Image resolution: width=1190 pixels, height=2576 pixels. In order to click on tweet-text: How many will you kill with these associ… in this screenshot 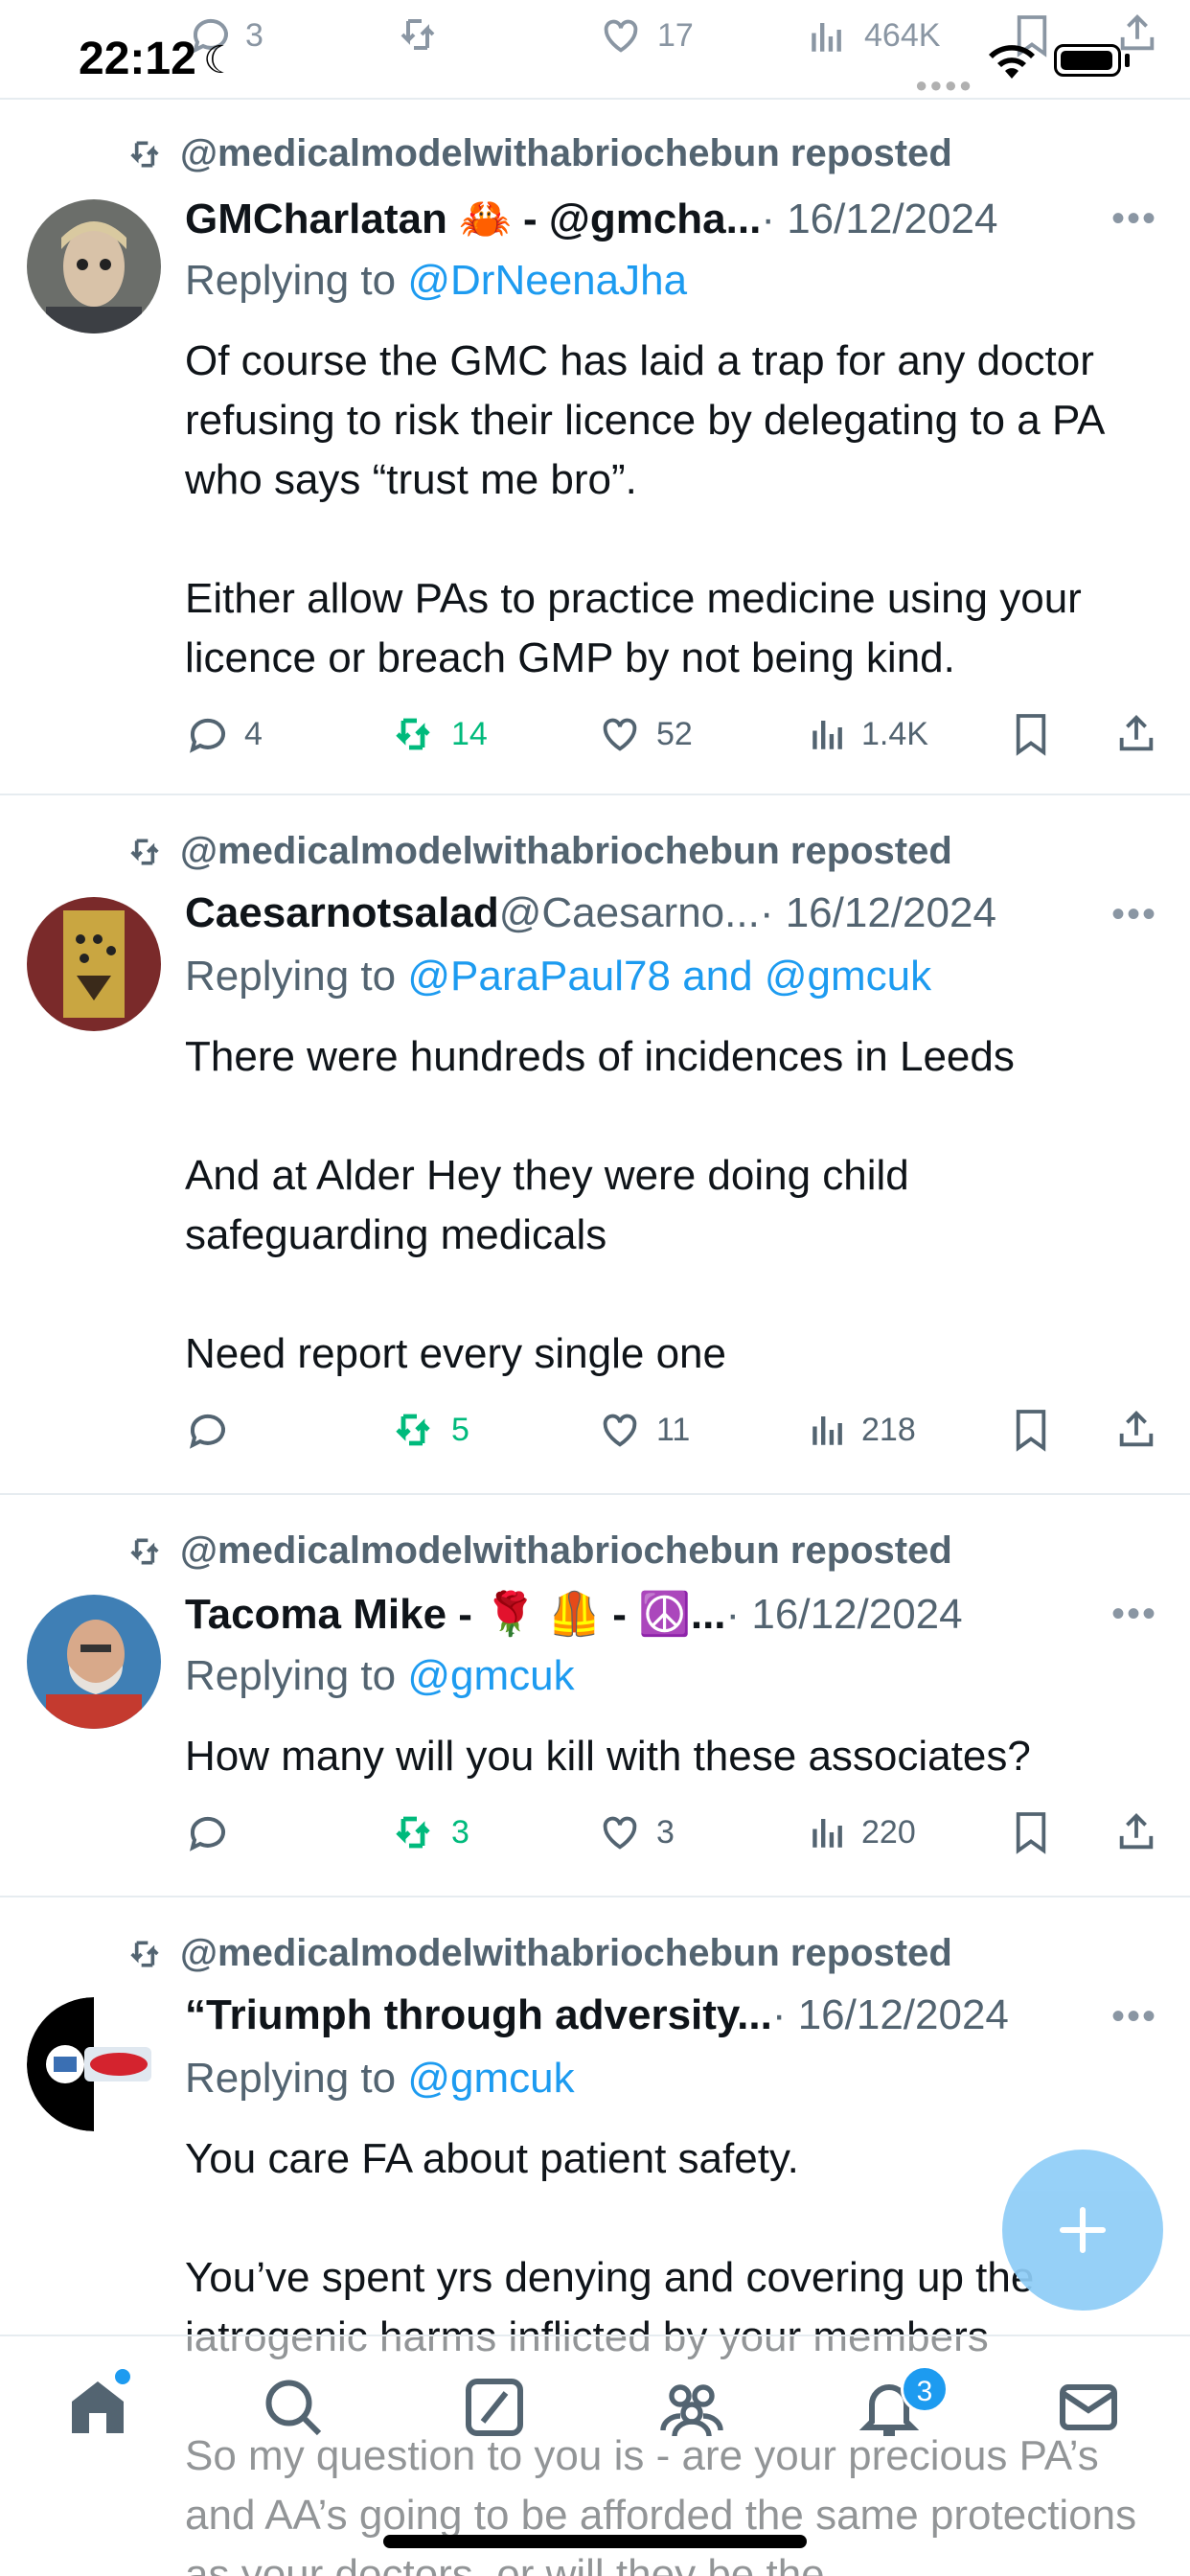, I will do `click(608, 1756)`.